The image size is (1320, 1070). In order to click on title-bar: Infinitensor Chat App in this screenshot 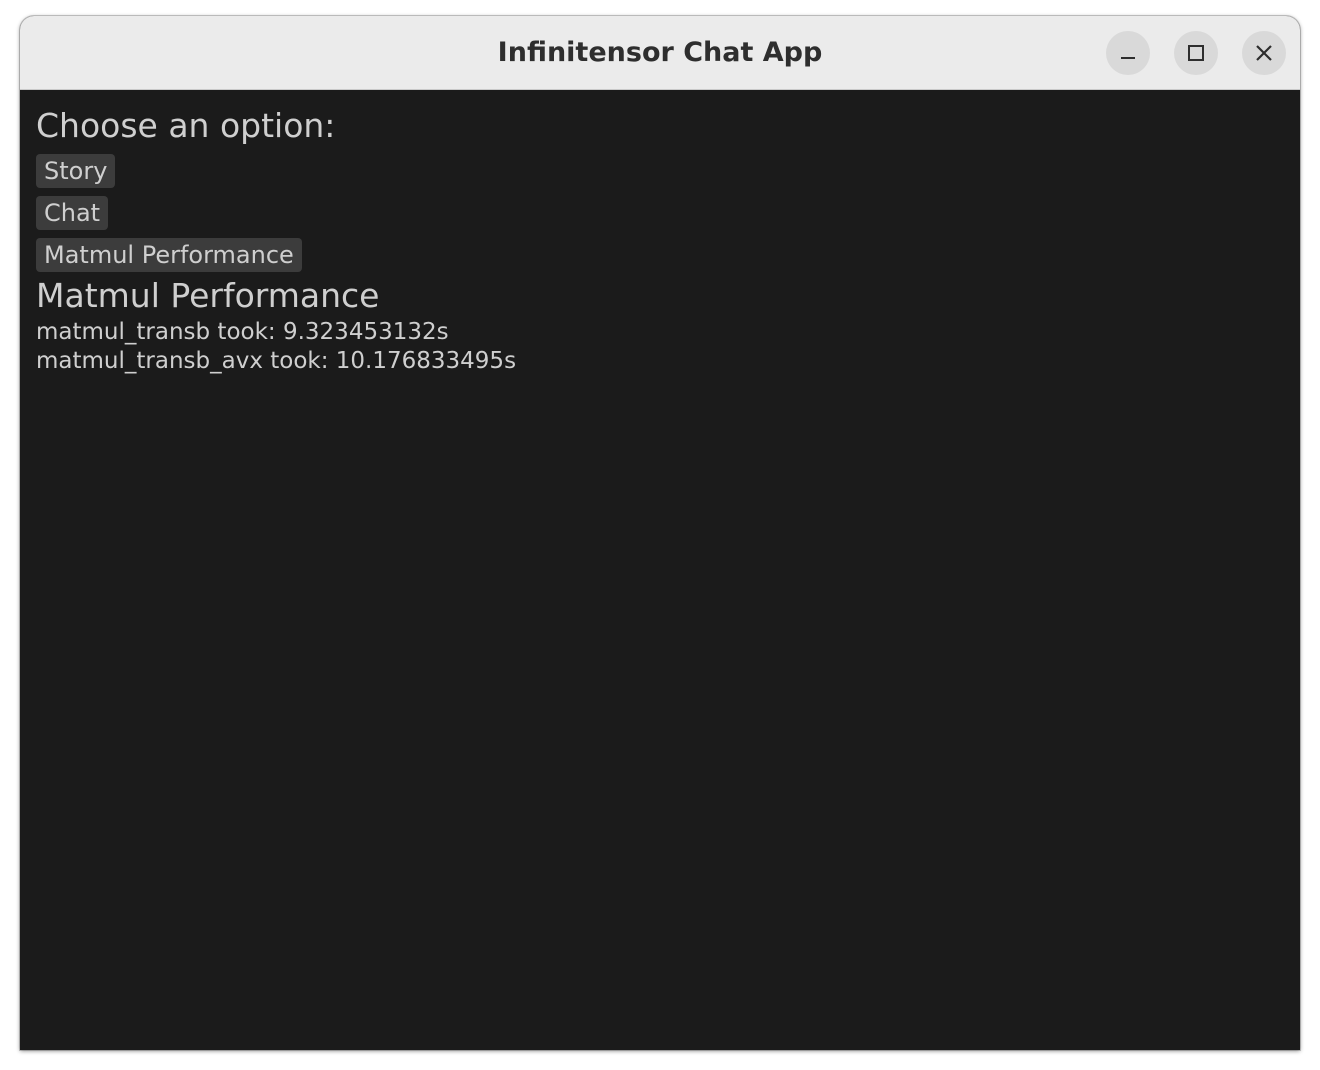, I will do `click(660, 53)`.